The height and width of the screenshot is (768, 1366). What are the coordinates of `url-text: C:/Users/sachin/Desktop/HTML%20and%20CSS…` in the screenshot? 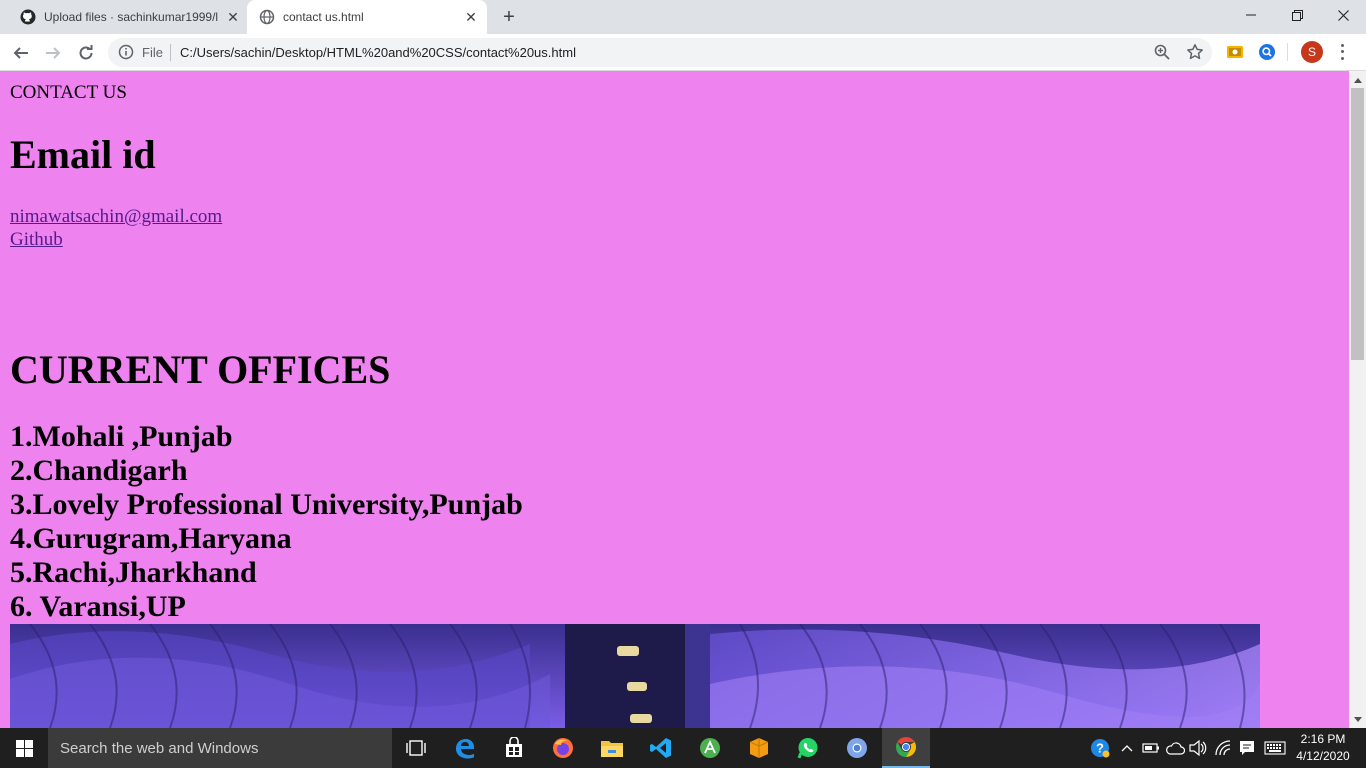 It's located at (378, 52).